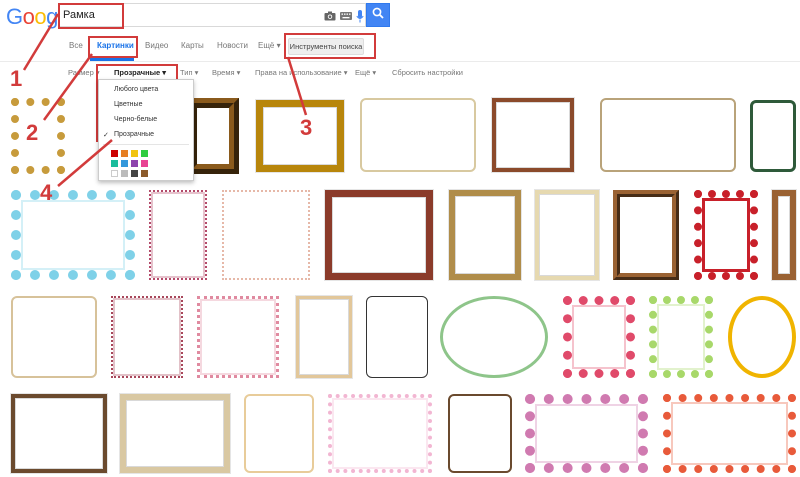 The height and width of the screenshot is (477, 800). I want to click on search-icon, so click(378, 15).